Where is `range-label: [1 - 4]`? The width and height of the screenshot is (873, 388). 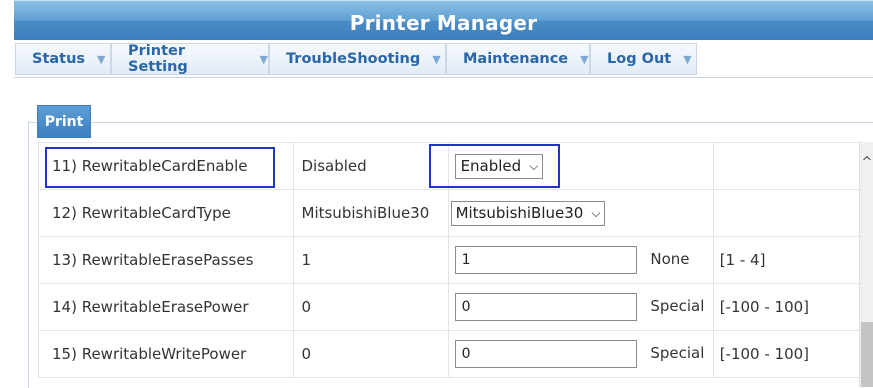
range-label: [1 - 4] is located at coordinates (742, 260).